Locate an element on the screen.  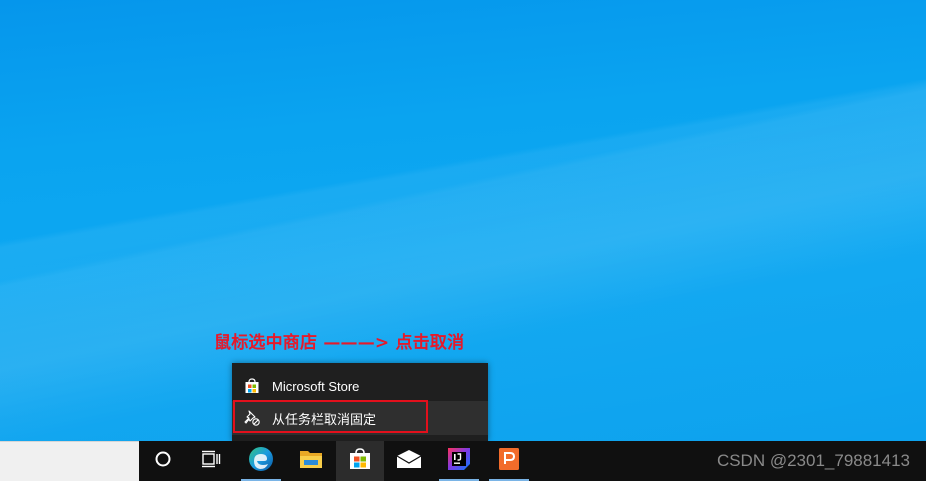
powerpoint-icon is located at coordinates (509, 461).